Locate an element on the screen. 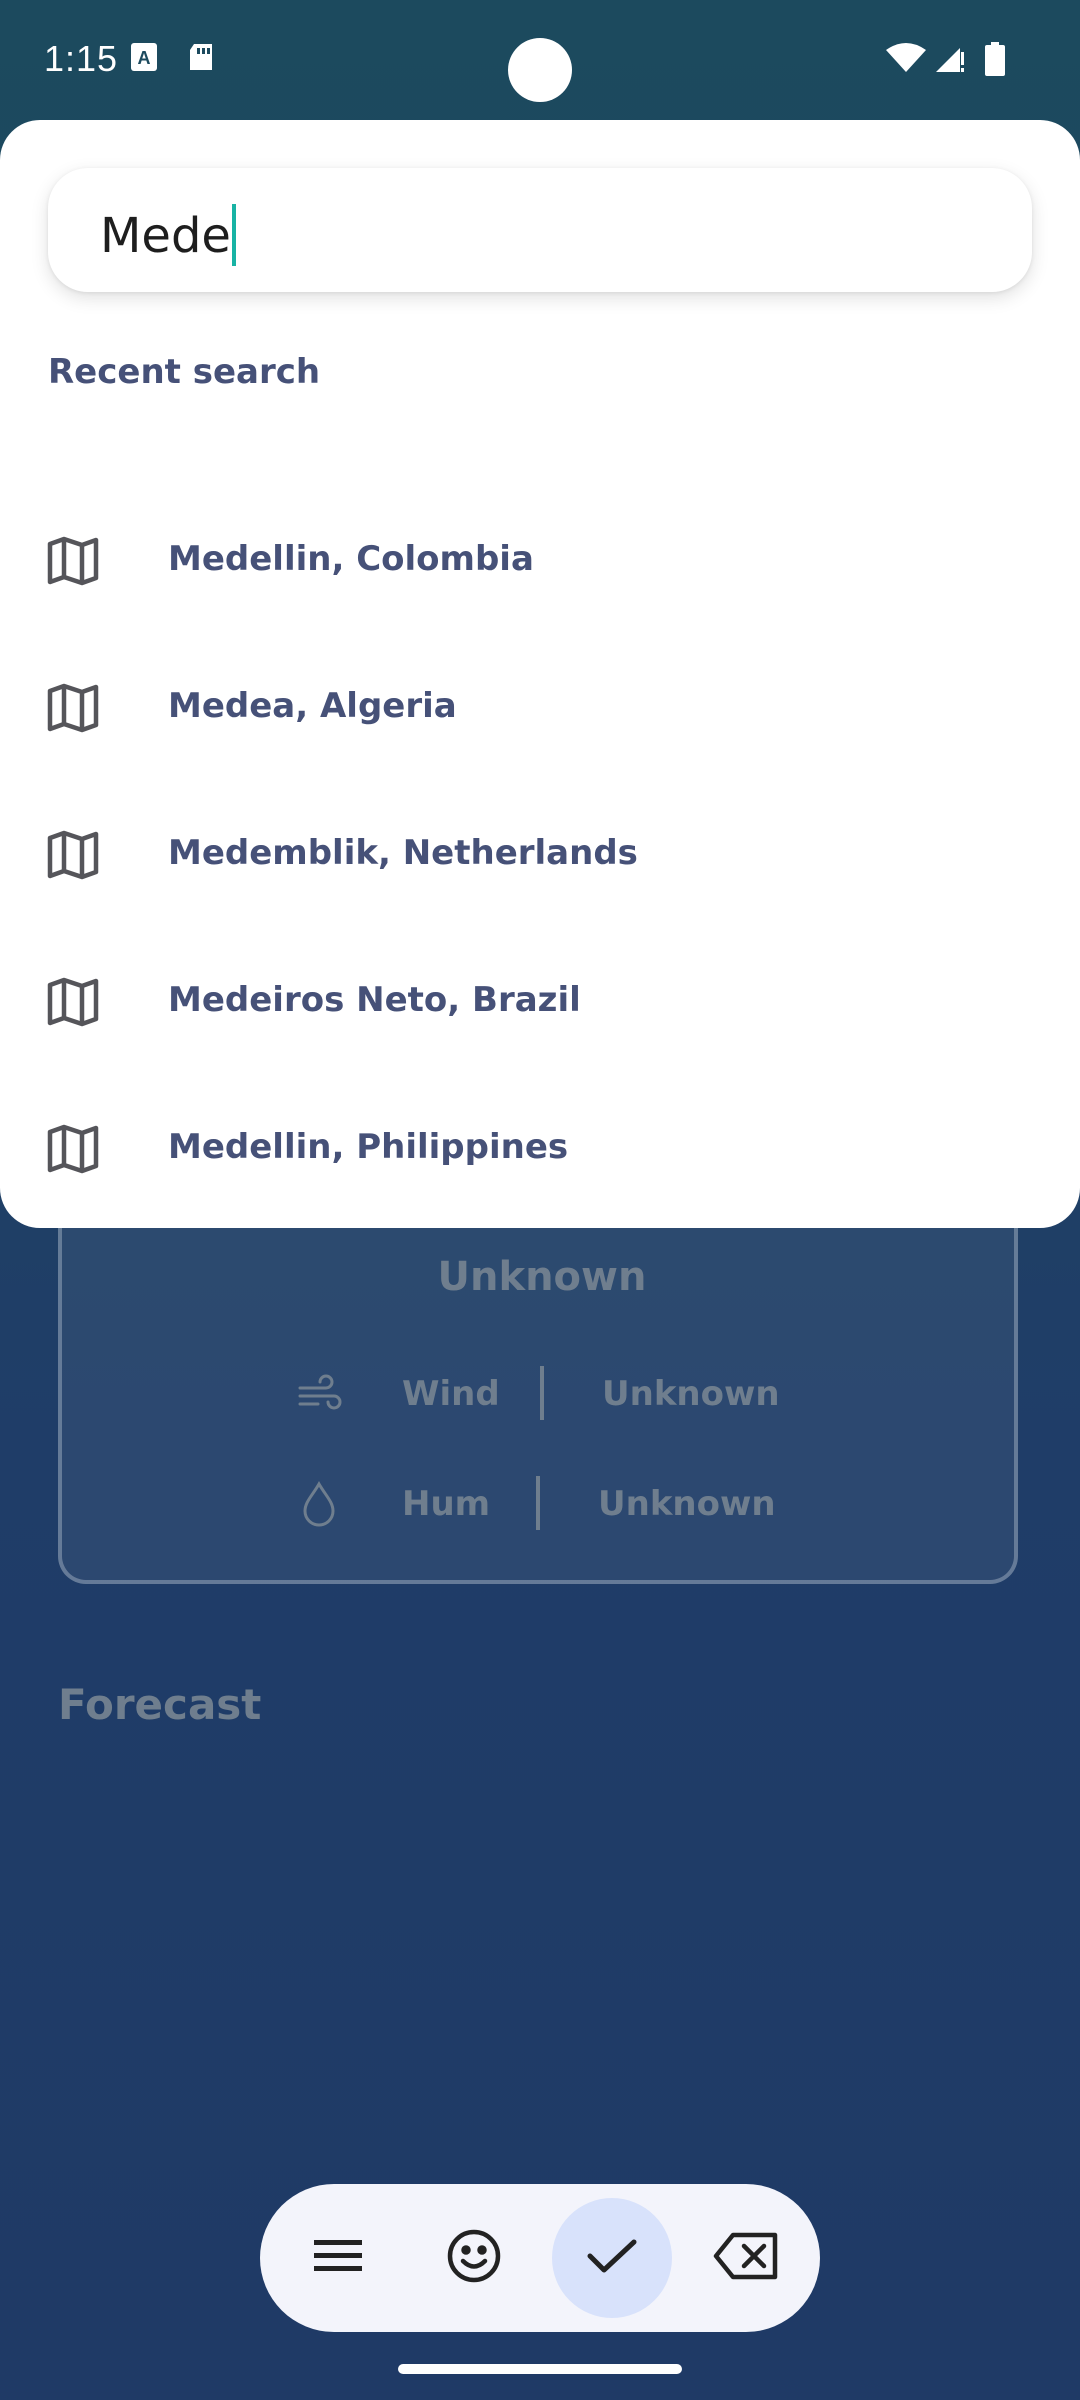 The height and width of the screenshot is (2400, 1080). status-bar: 1:15 A is located at coordinates (540, 60).